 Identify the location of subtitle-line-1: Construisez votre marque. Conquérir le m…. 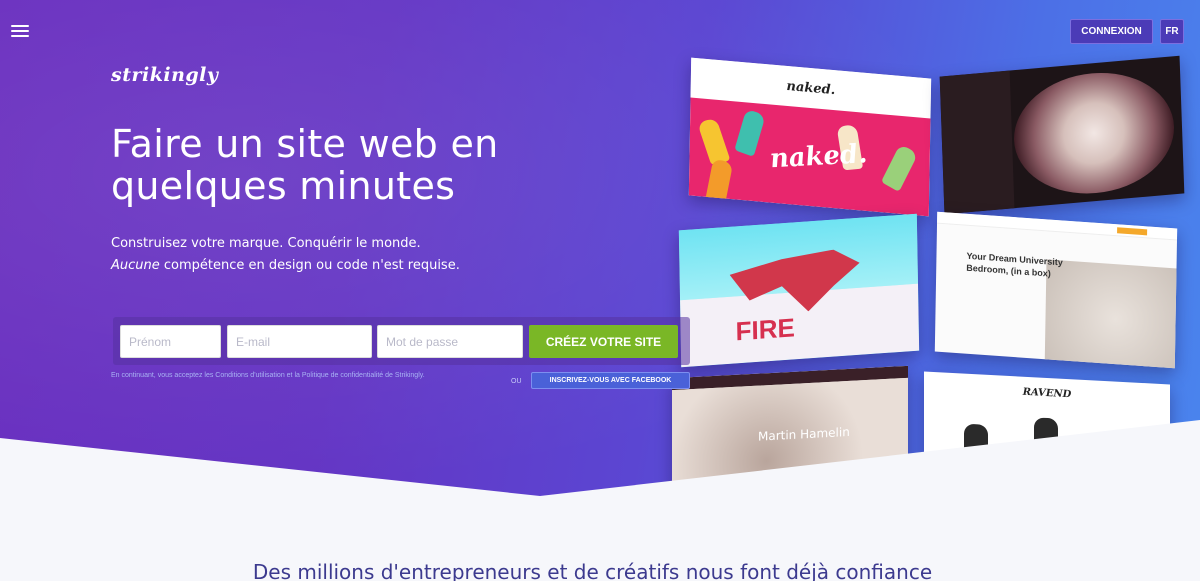
(266, 243).